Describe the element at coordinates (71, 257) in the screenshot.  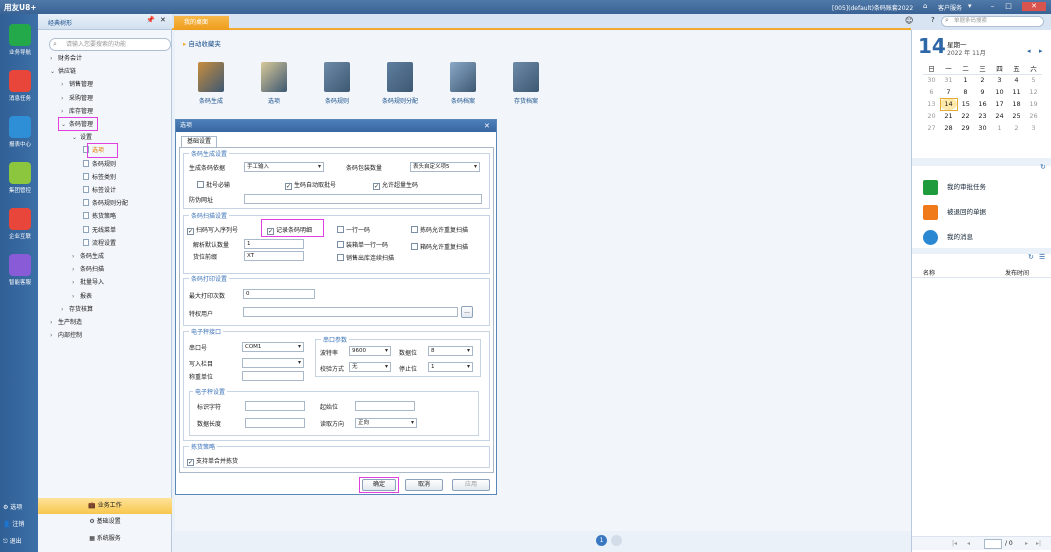
I see `tree-item: › 条码生成` at that location.